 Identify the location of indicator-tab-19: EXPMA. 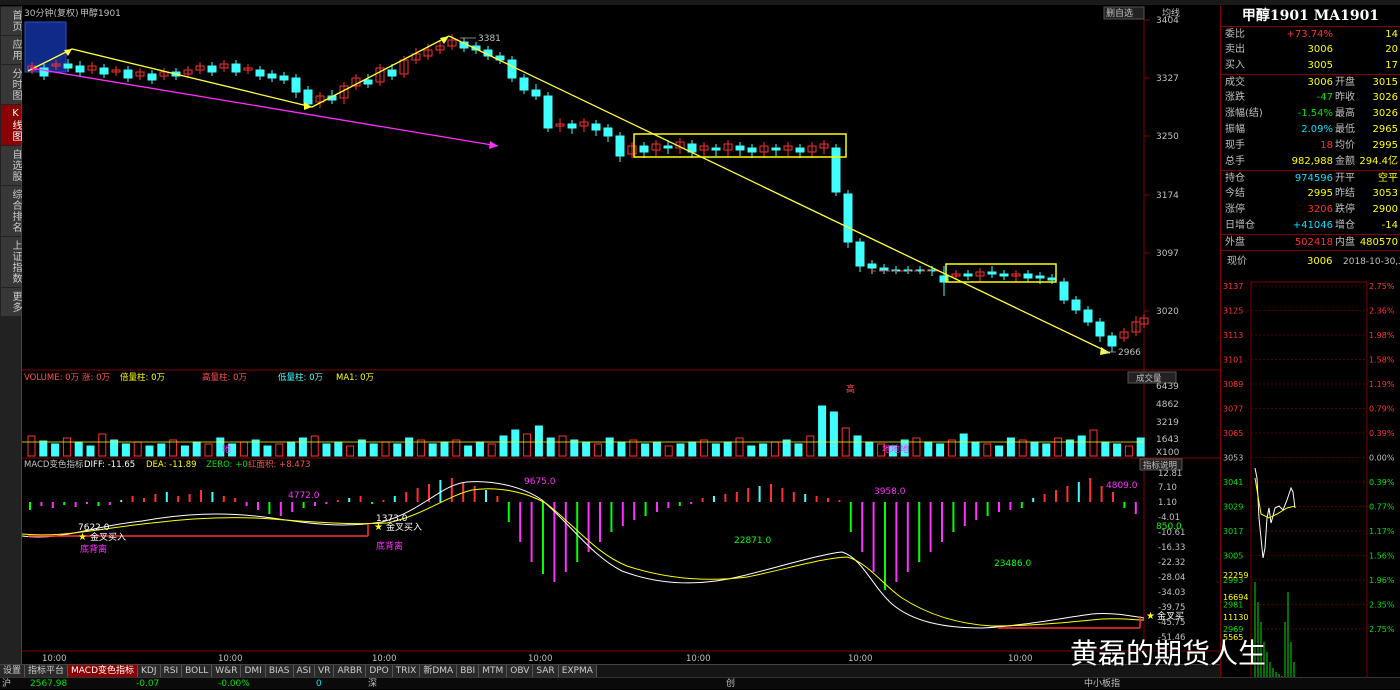
(577, 671).